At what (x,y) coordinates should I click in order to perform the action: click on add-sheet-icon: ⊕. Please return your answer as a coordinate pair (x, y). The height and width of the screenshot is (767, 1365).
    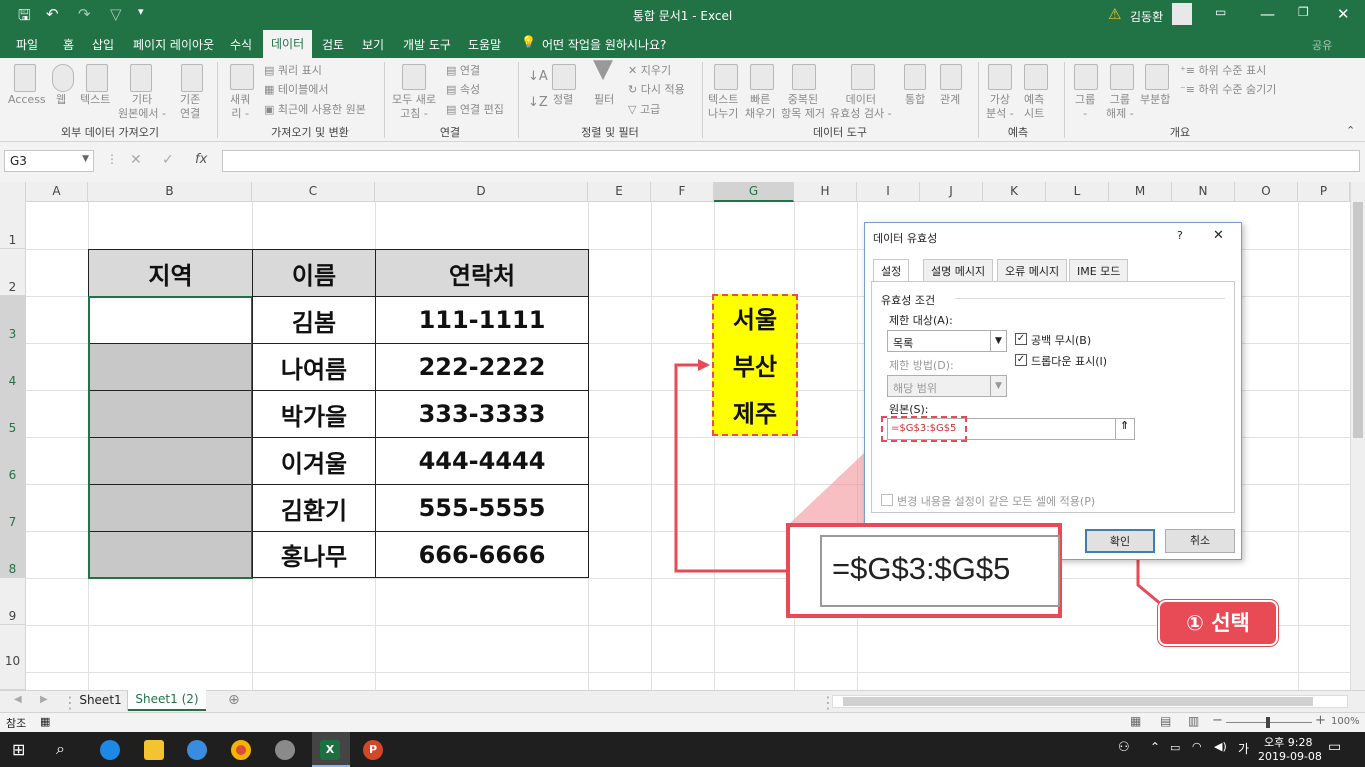
    Looking at the image, I should click on (234, 700).